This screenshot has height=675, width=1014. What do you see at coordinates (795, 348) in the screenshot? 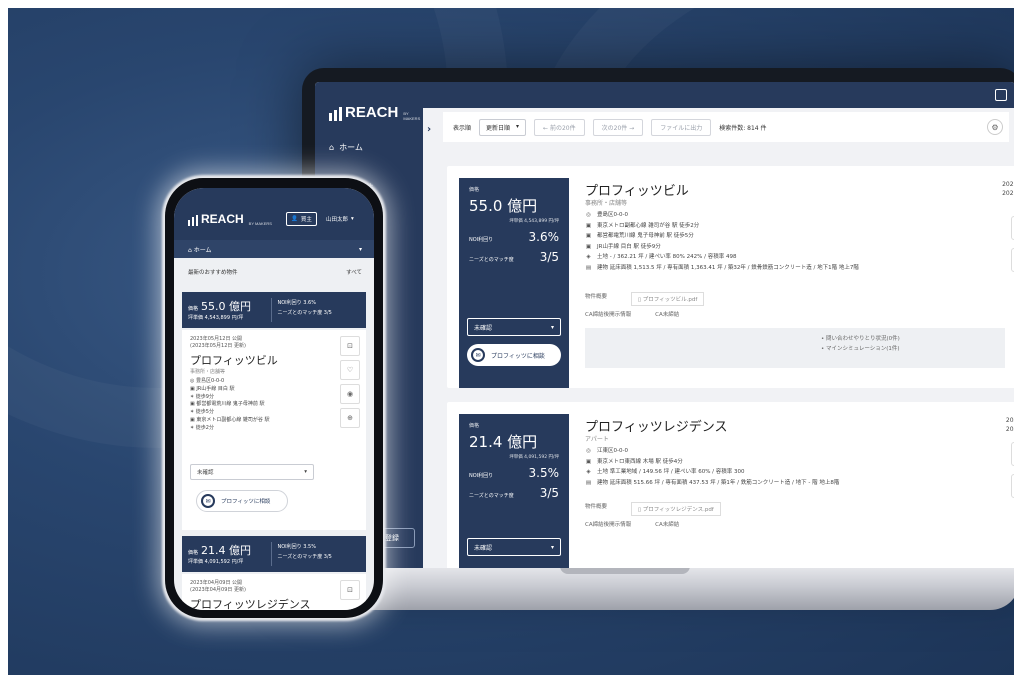
I see `activity-notes: • 問い合わせやりとり状況(0件) • マインシミュレーション(1件)` at bounding box center [795, 348].